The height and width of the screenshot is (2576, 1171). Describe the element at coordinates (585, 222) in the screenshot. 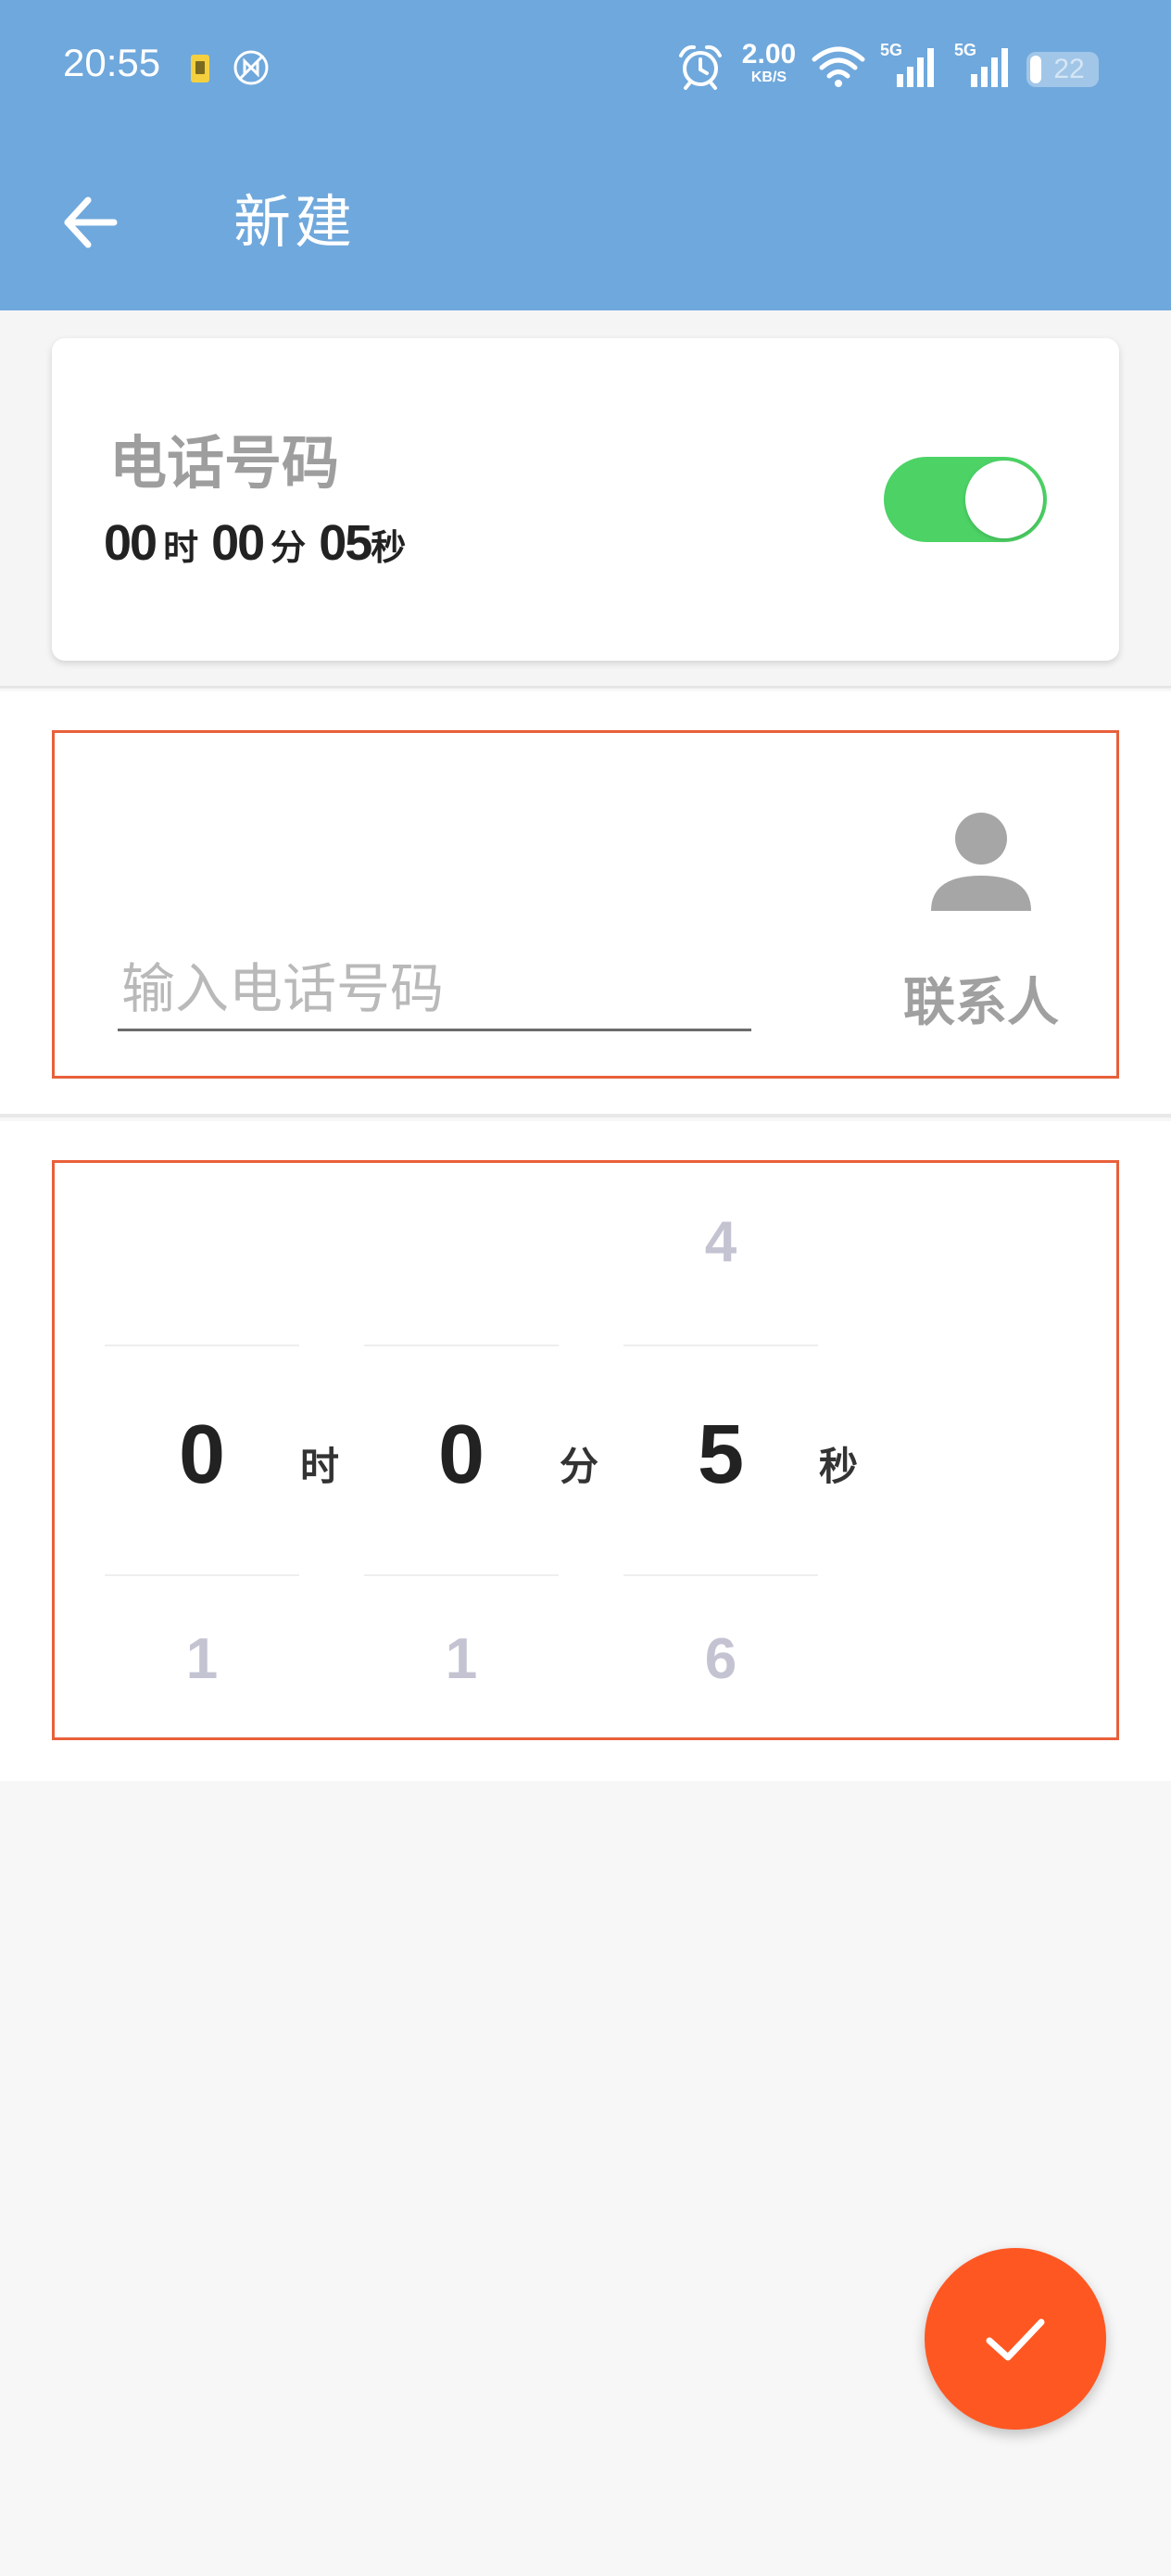

I see `app-bar: 新建` at that location.